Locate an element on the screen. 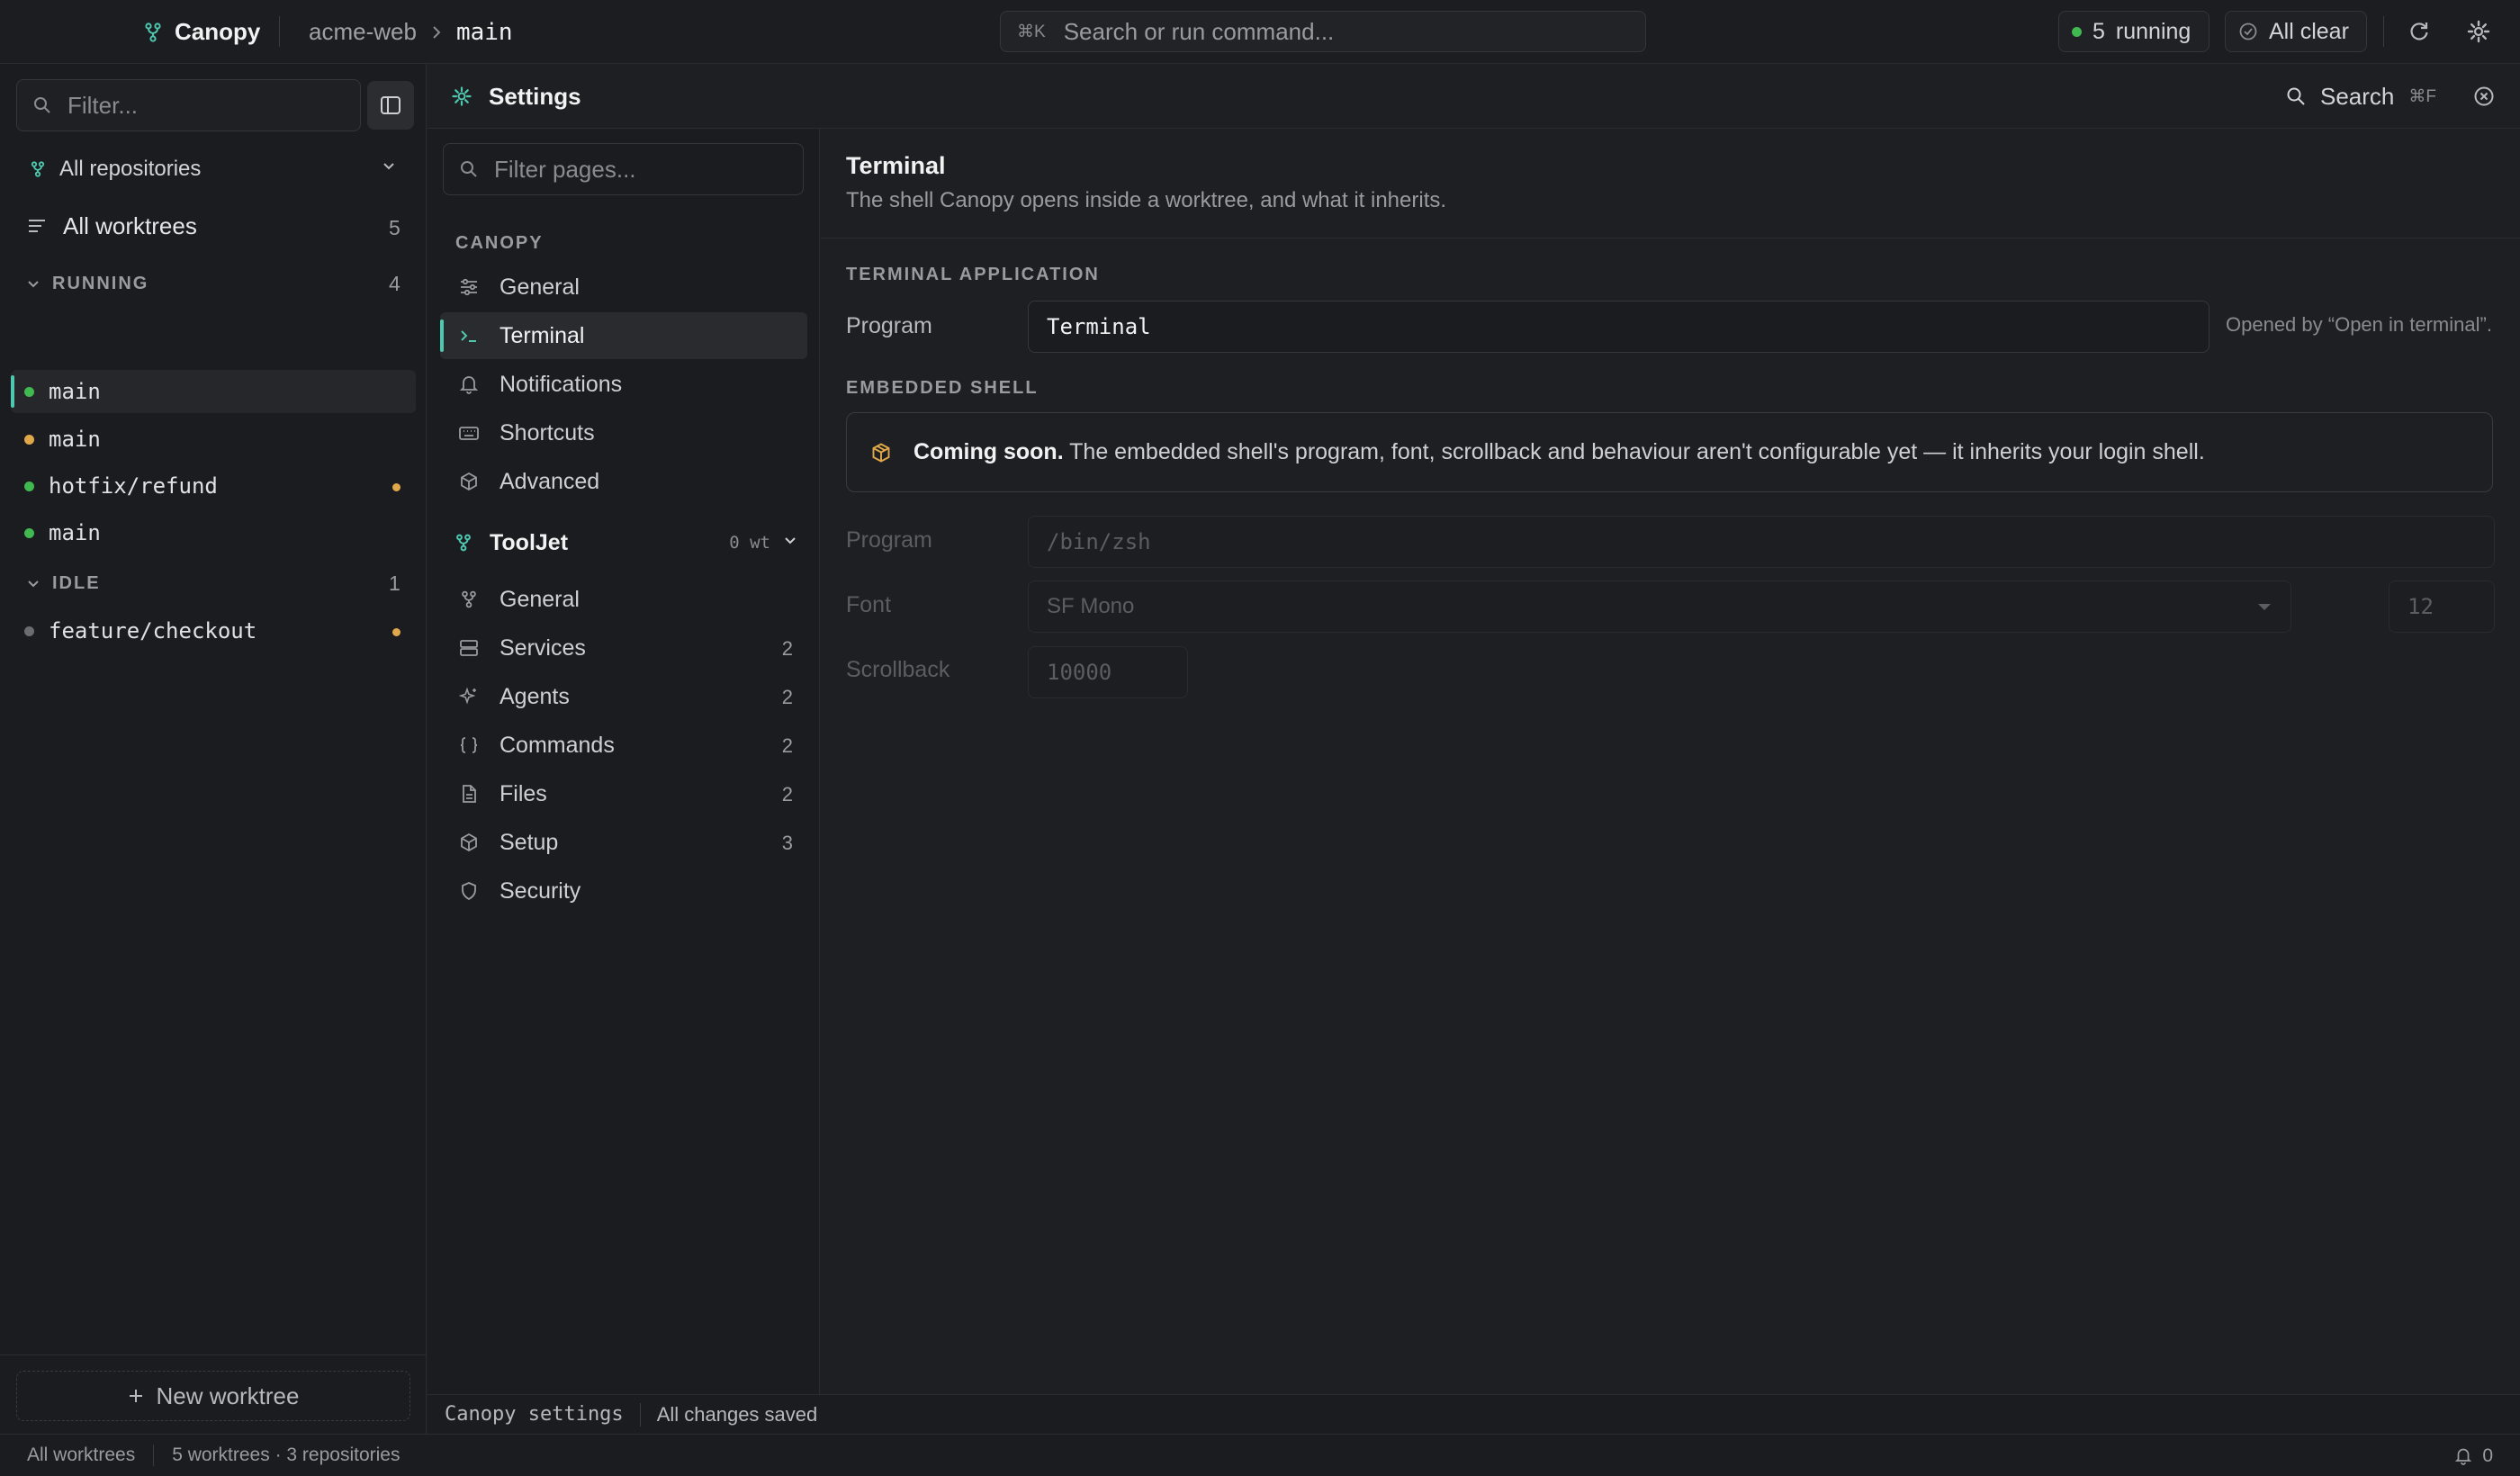 The image size is (2520, 1476). keyboard-icon is located at coordinates (469, 433).